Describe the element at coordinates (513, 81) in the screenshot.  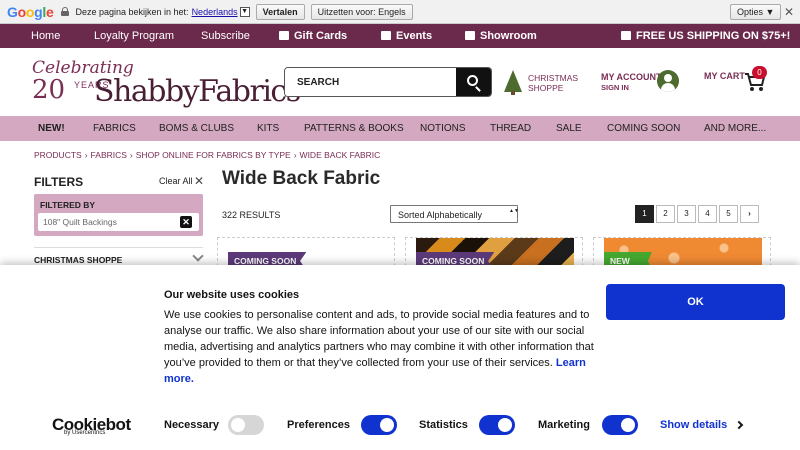
I see `tree-icon` at that location.